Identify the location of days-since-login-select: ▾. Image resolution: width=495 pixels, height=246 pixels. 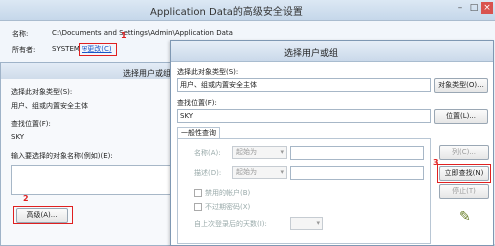
(306, 223).